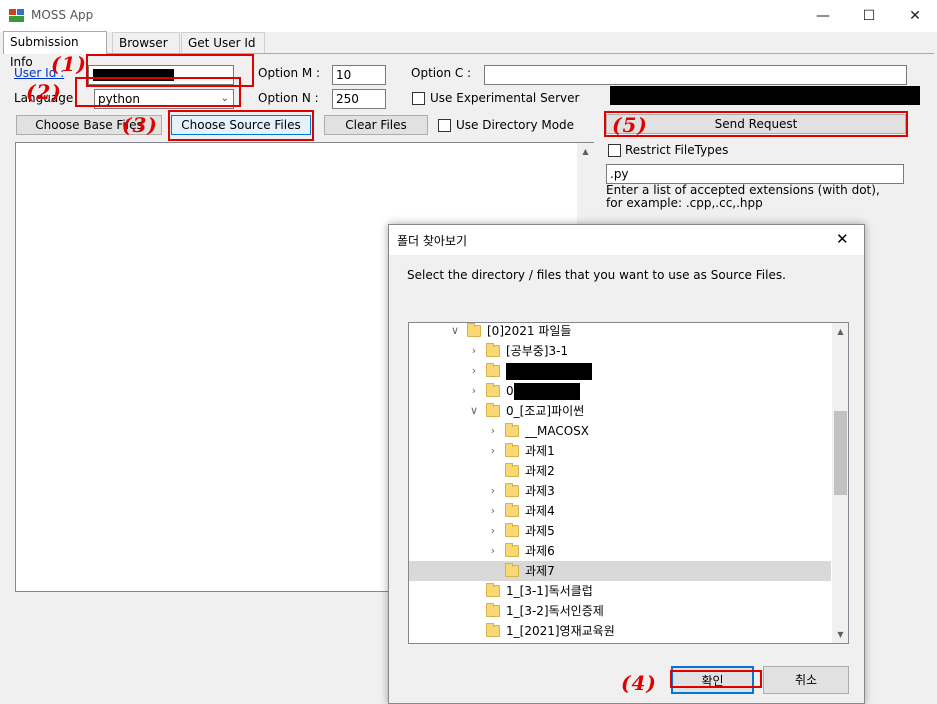 Image resolution: width=937 pixels, height=704 pixels. Describe the element at coordinates (620, 611) in the screenshot. I see `tree-item: 1_[3-2]독서인증제` at that location.